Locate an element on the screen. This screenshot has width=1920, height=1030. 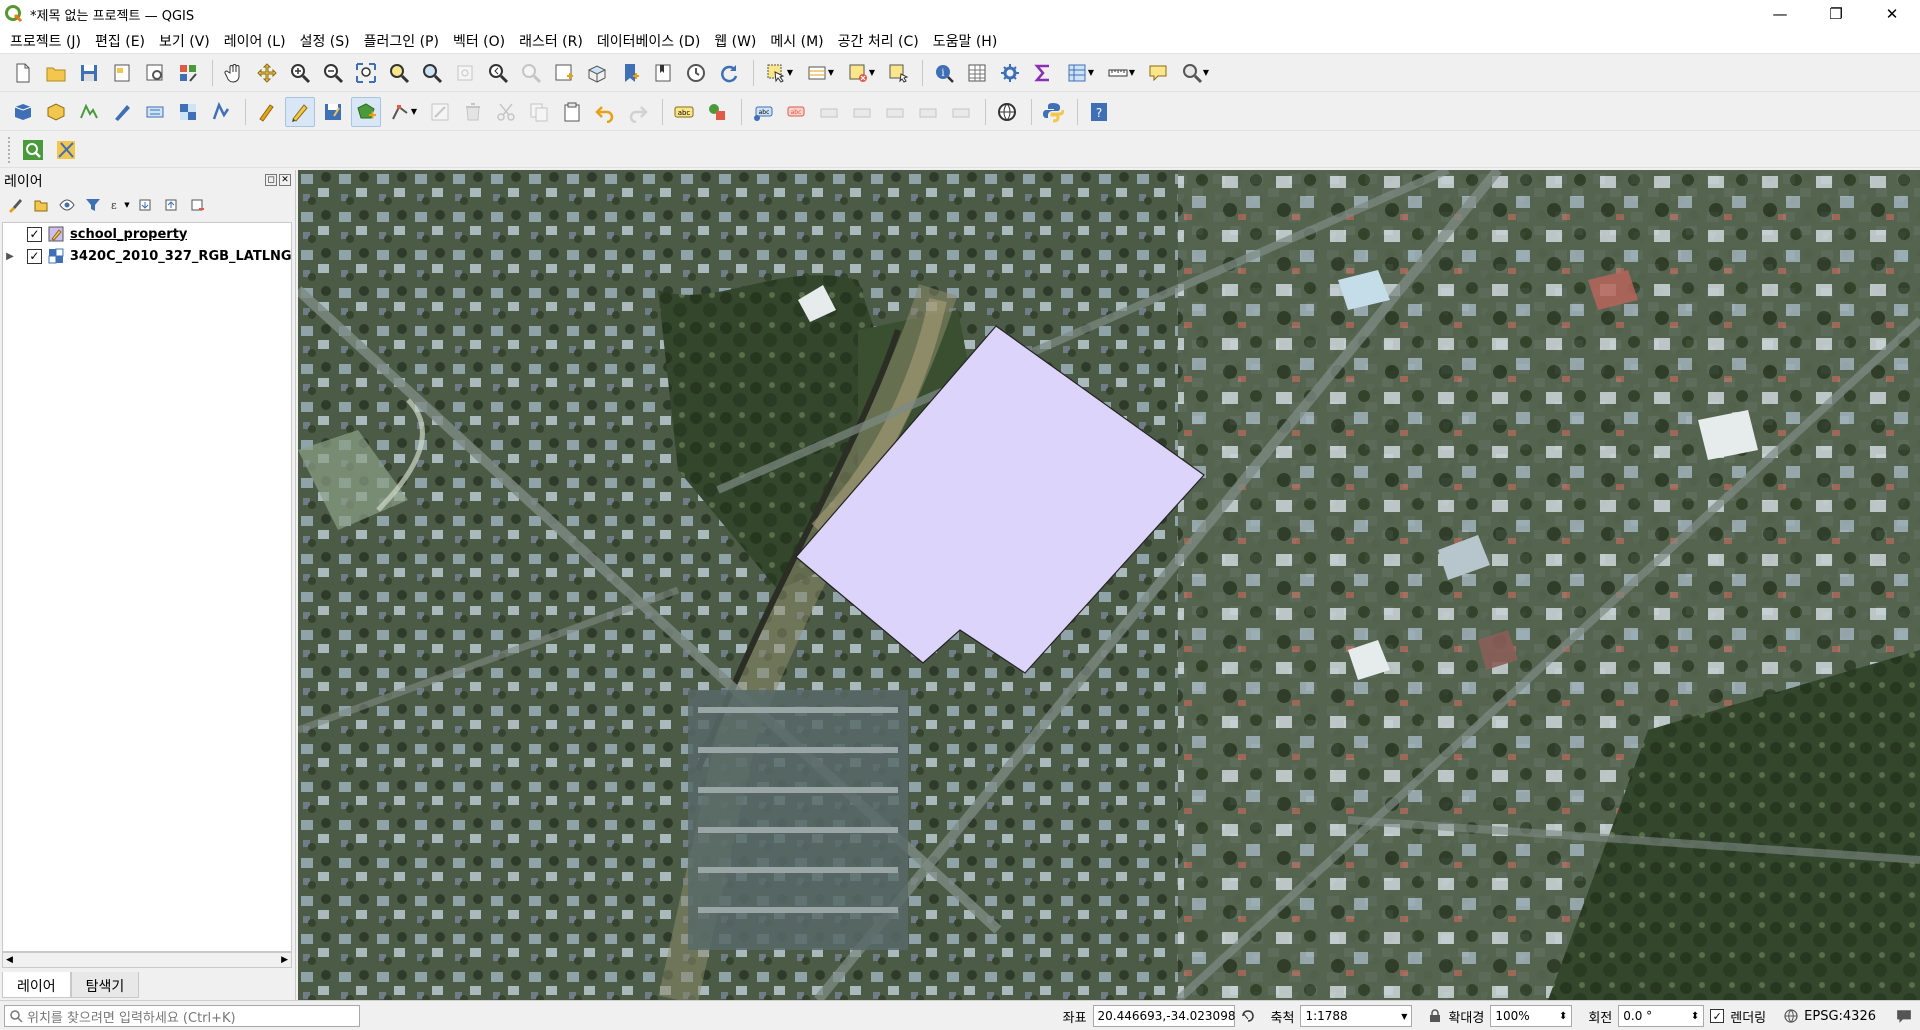
close-button: ✕ is located at coordinates (1892, 14).